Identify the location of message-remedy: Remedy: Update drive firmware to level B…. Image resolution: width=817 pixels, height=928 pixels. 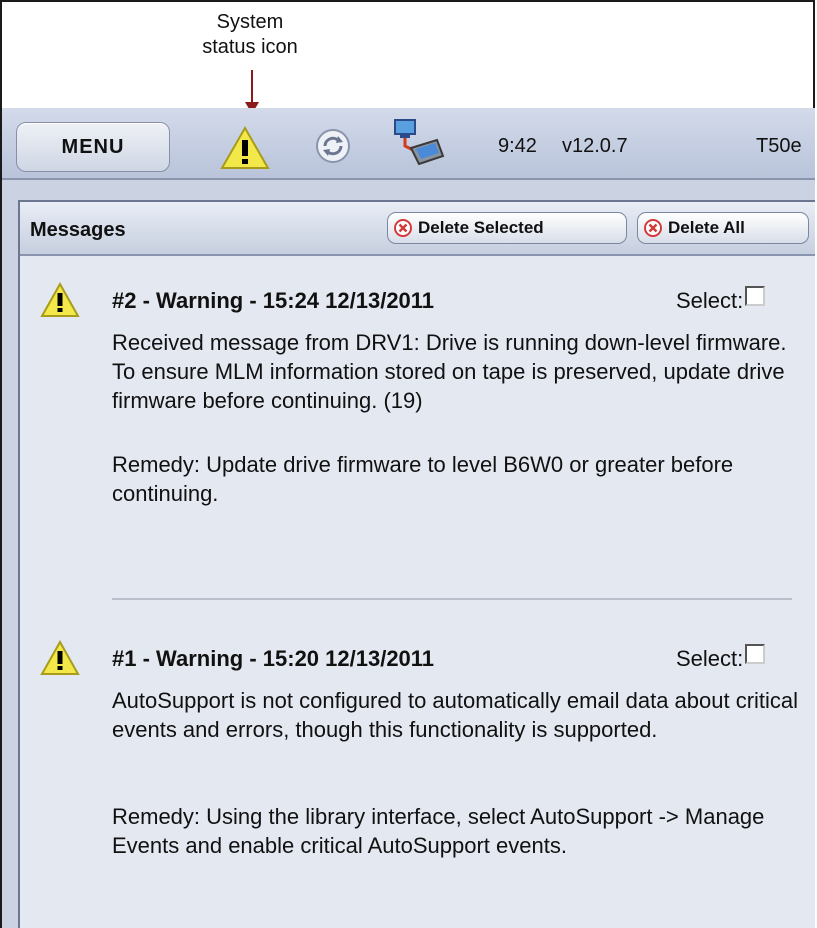
(423, 479).